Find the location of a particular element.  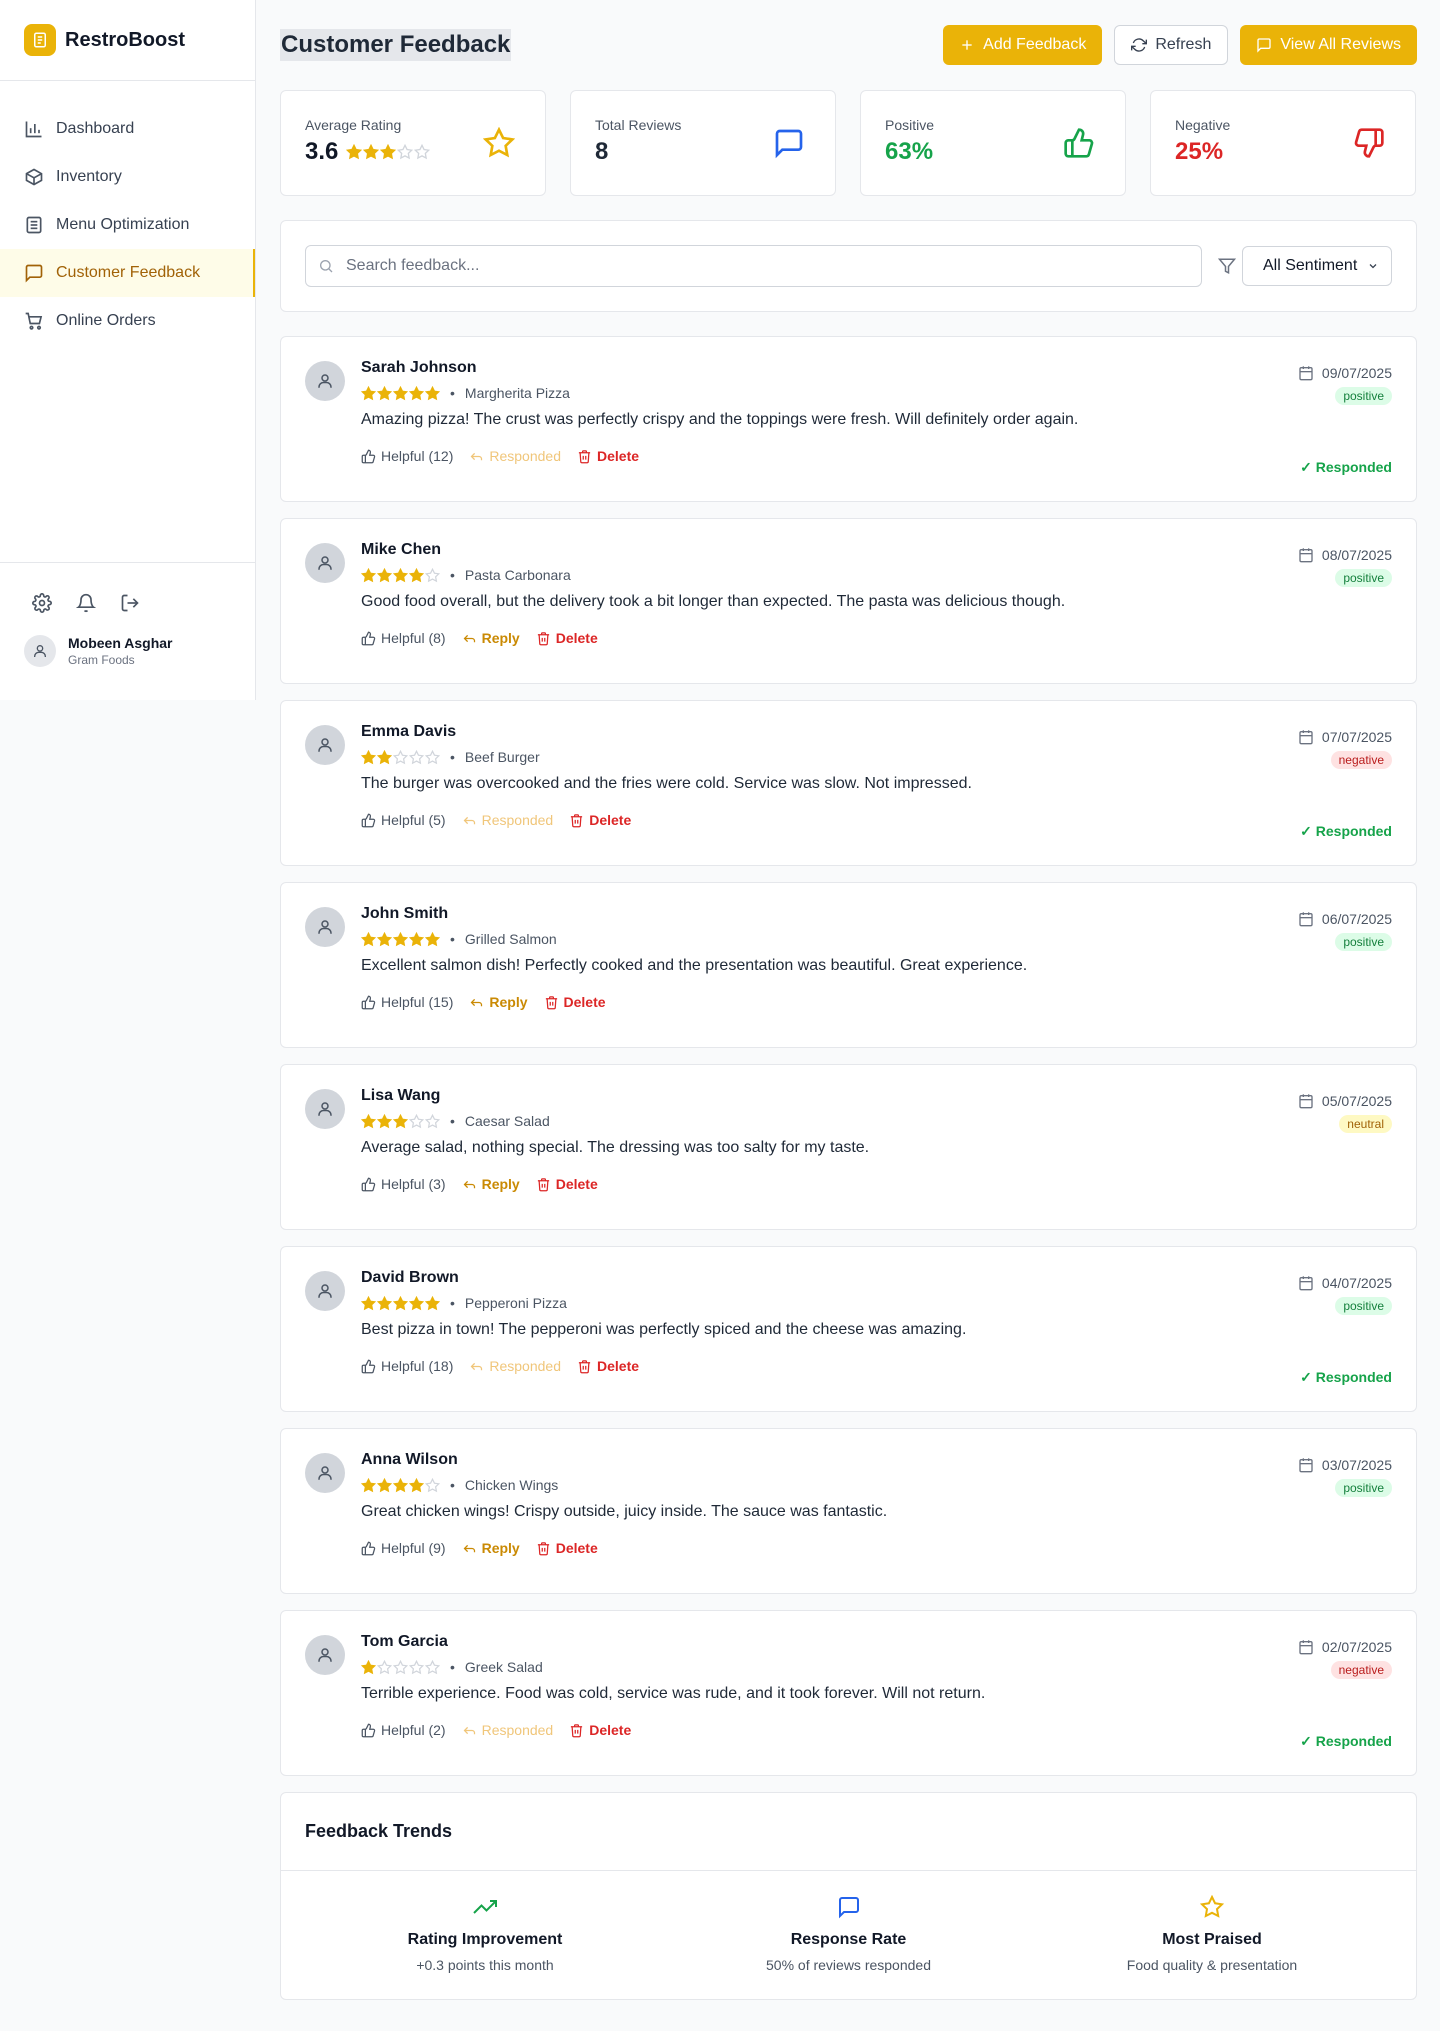

helpful-button: Helpful (8) is located at coordinates (403, 638).